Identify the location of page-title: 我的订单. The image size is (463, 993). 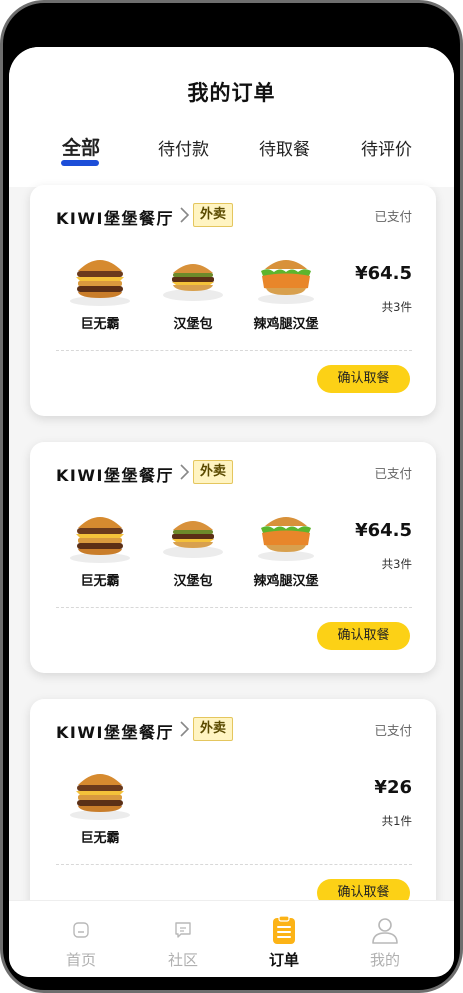
(231, 93).